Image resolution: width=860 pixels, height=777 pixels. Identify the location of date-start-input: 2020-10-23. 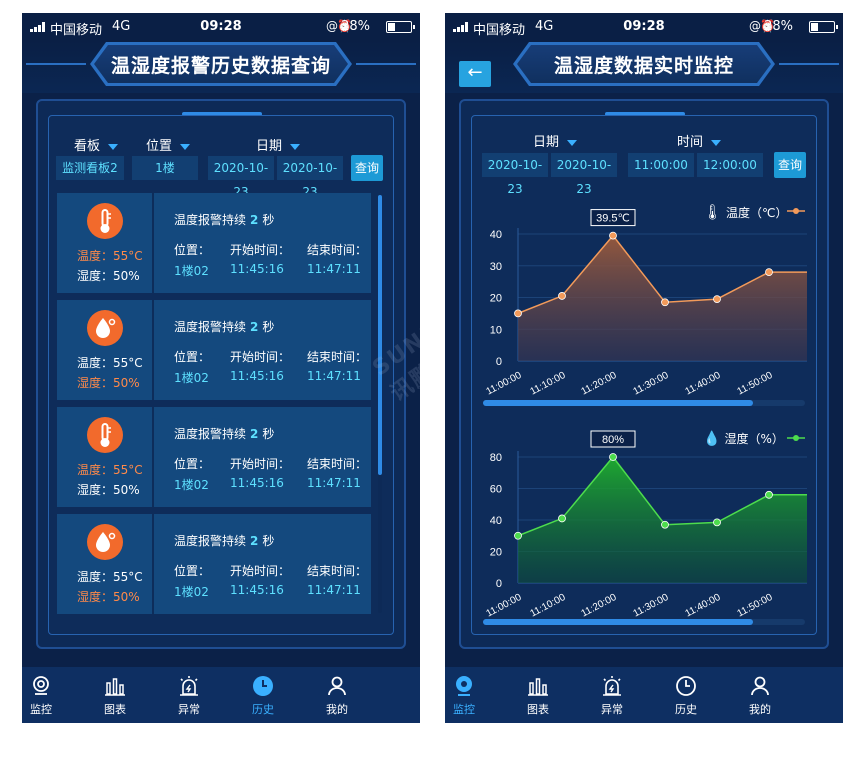
(241, 177).